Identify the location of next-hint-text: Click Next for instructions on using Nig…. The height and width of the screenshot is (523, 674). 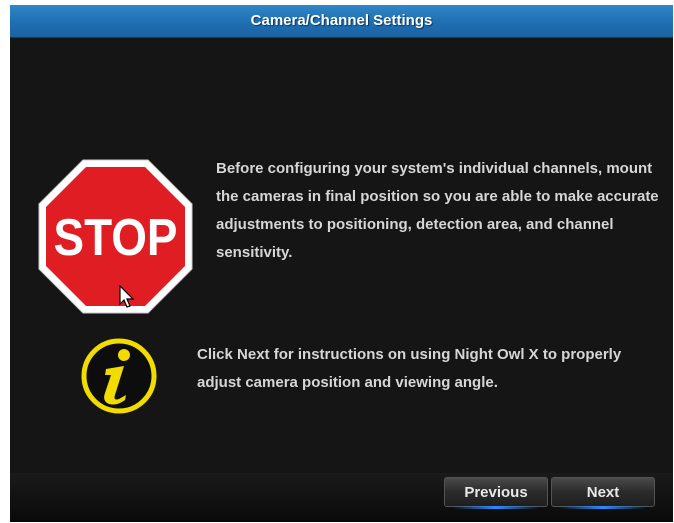
(409, 368).